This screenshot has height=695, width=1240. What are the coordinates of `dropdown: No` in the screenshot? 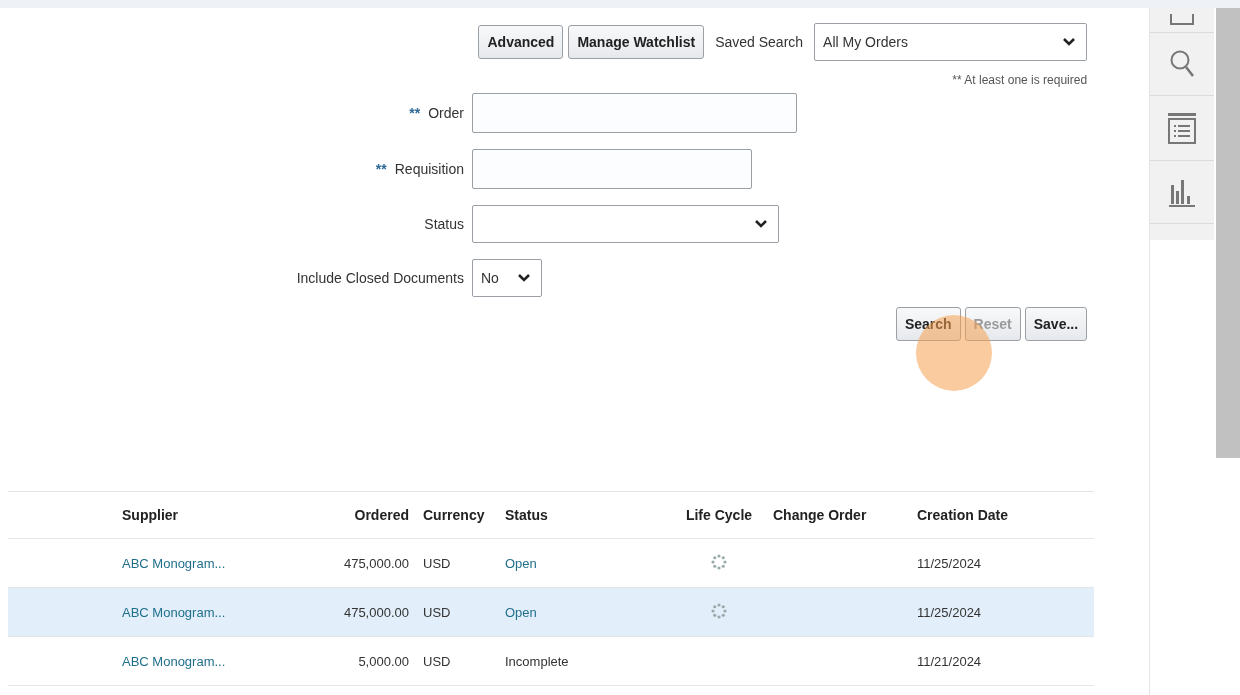 It's located at (507, 278).